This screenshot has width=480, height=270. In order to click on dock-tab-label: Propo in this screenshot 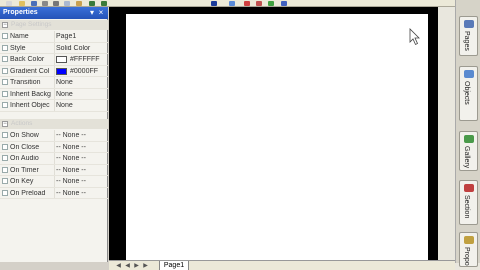, I will do `click(466, 256)`.